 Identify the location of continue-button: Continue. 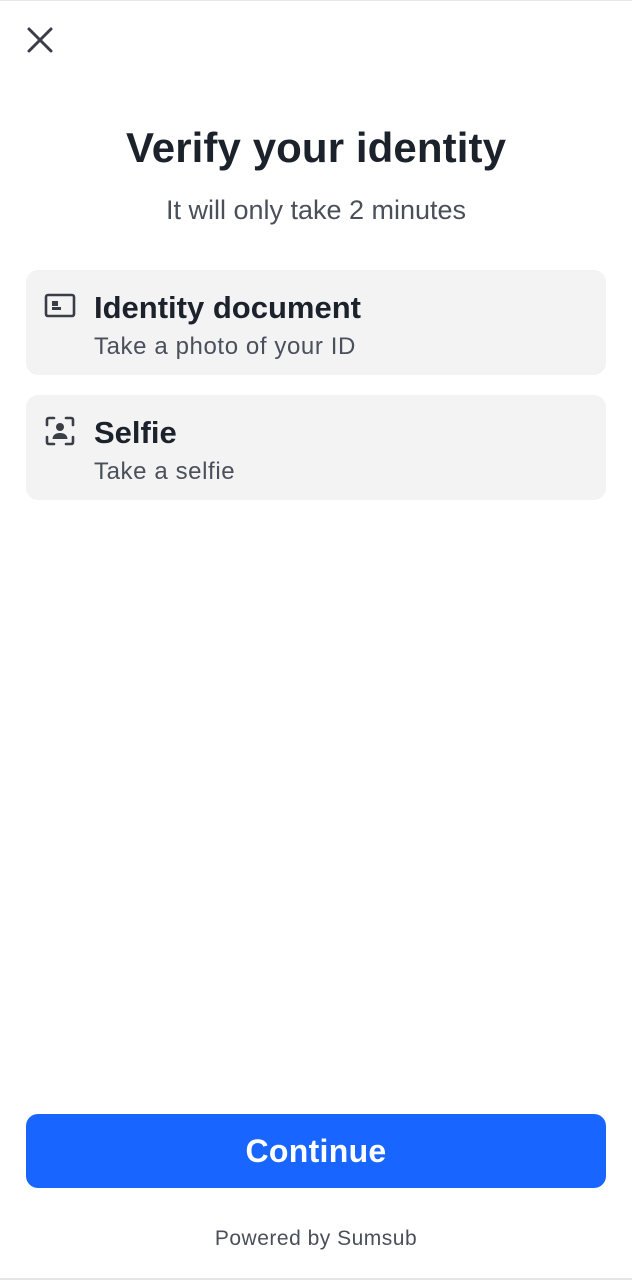
(316, 1151).